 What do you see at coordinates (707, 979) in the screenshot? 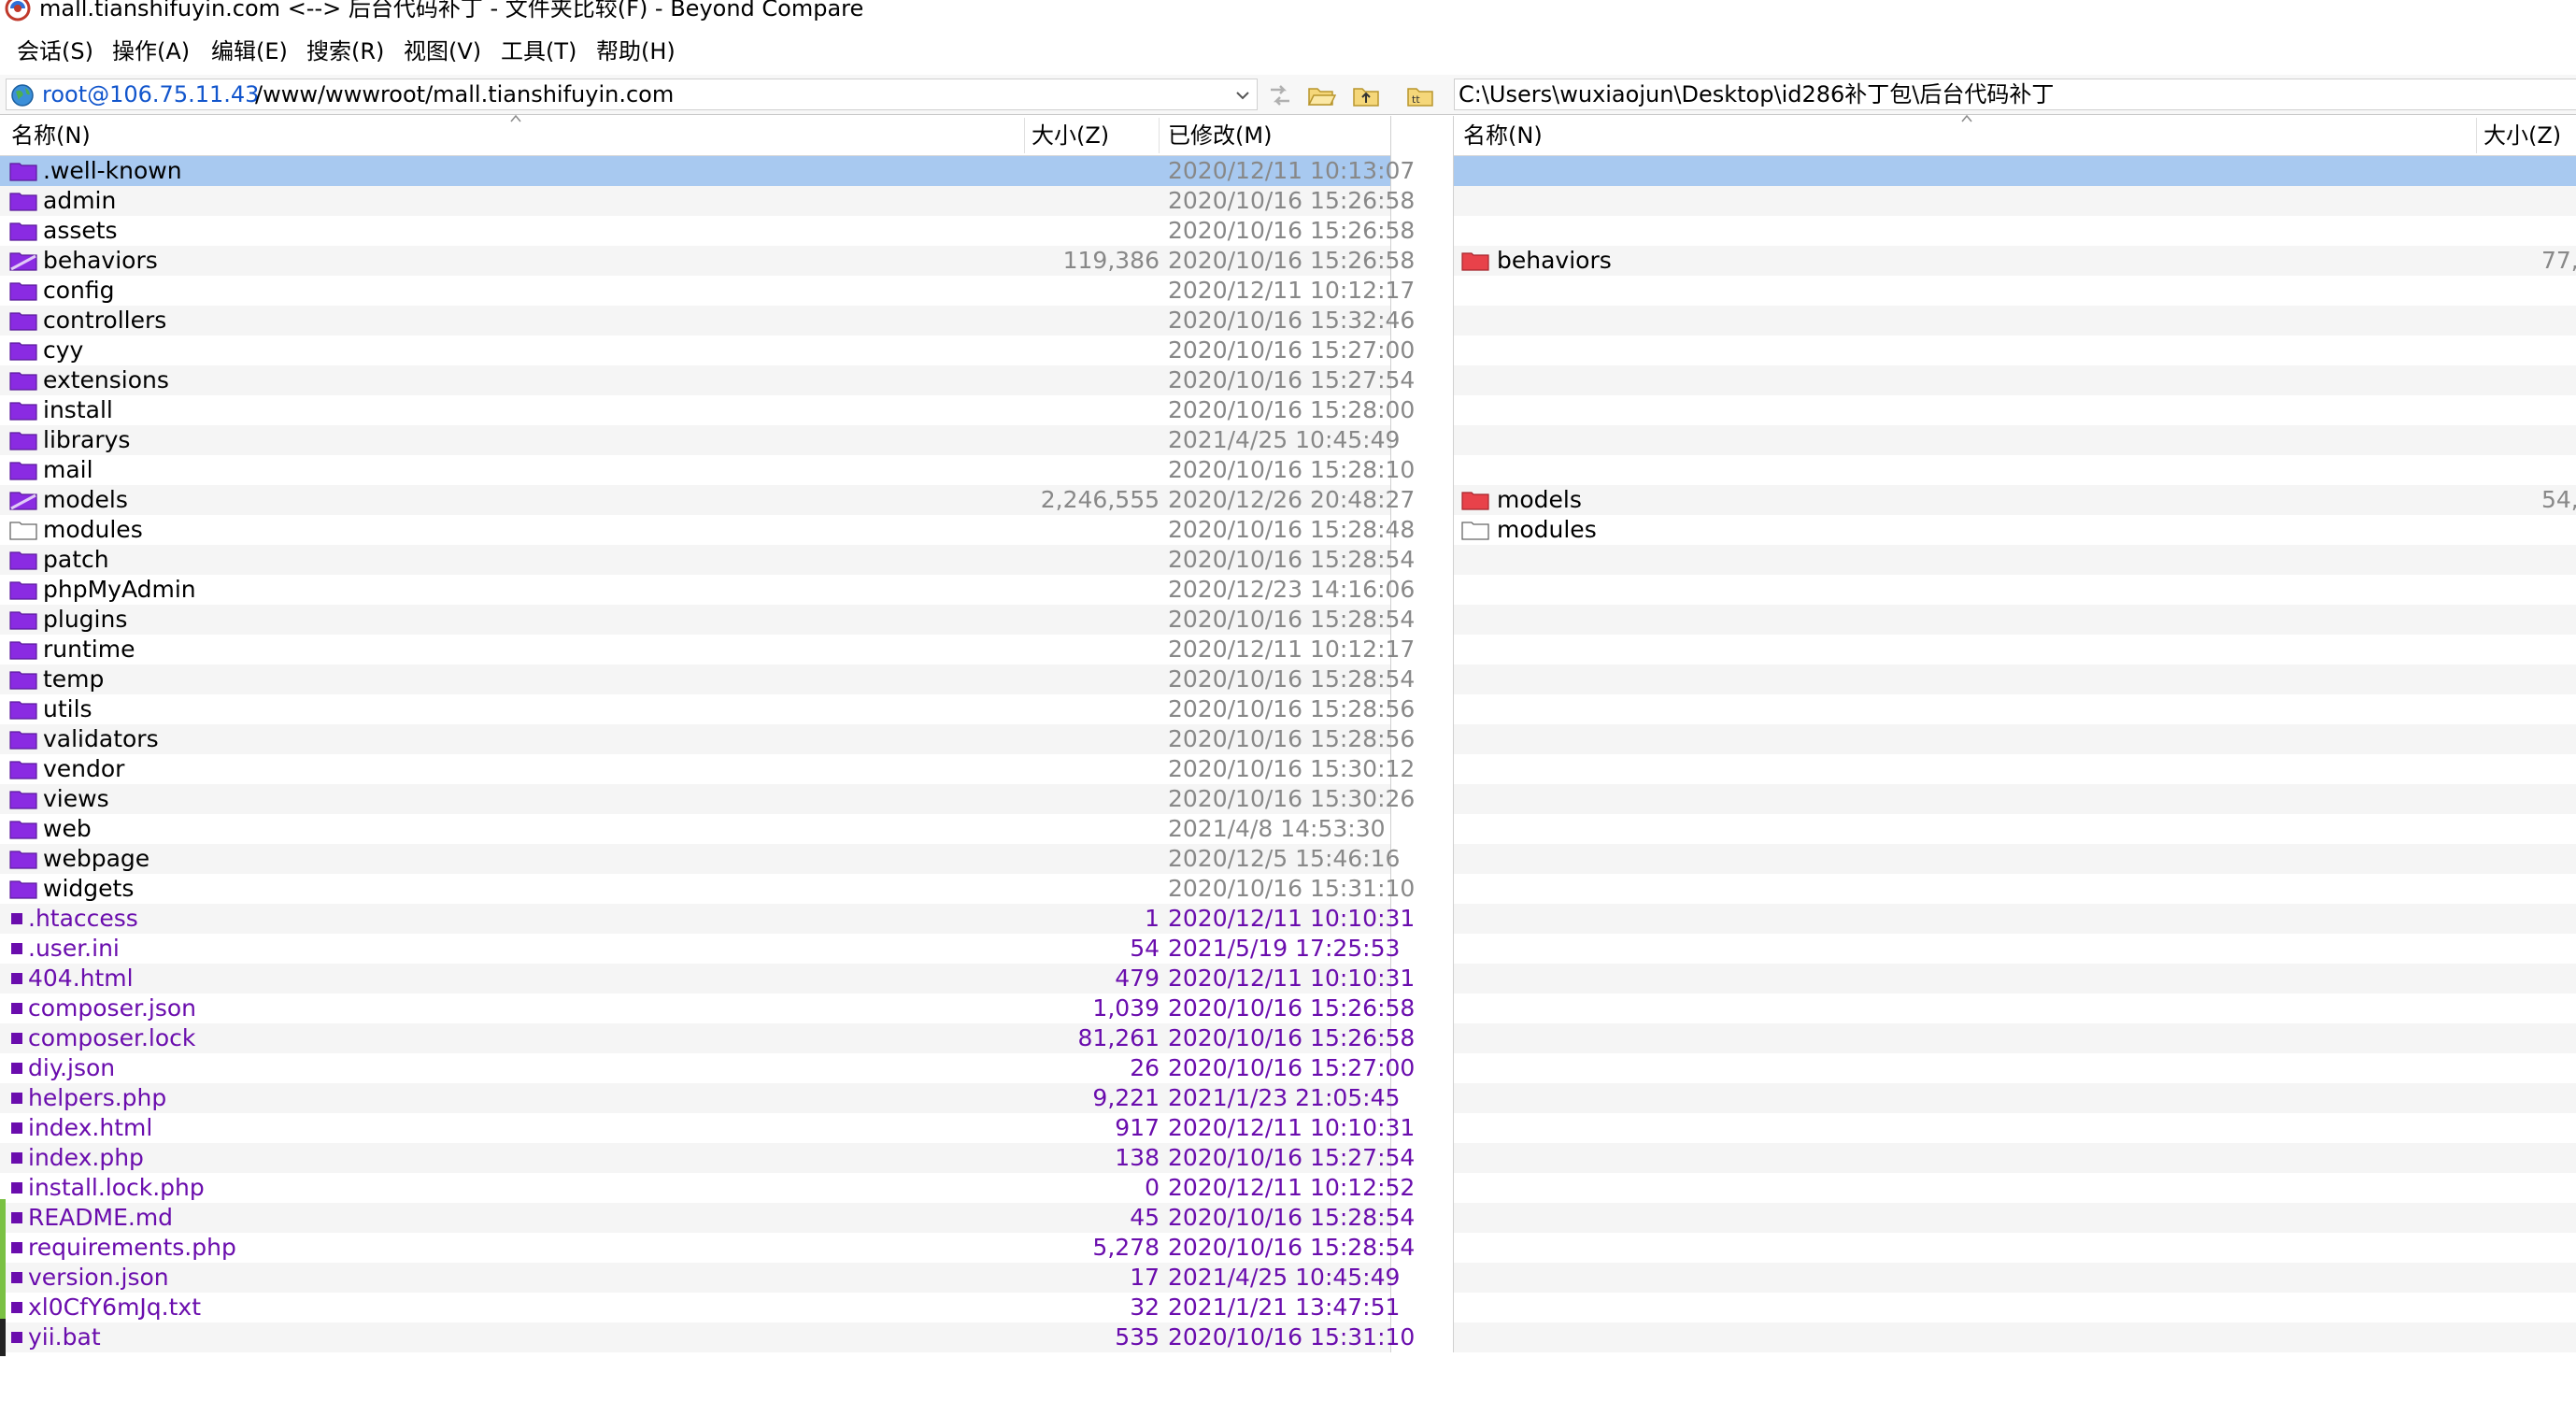
I see `left-row: 404.html 479 2020/12/11 10:10:31` at bounding box center [707, 979].